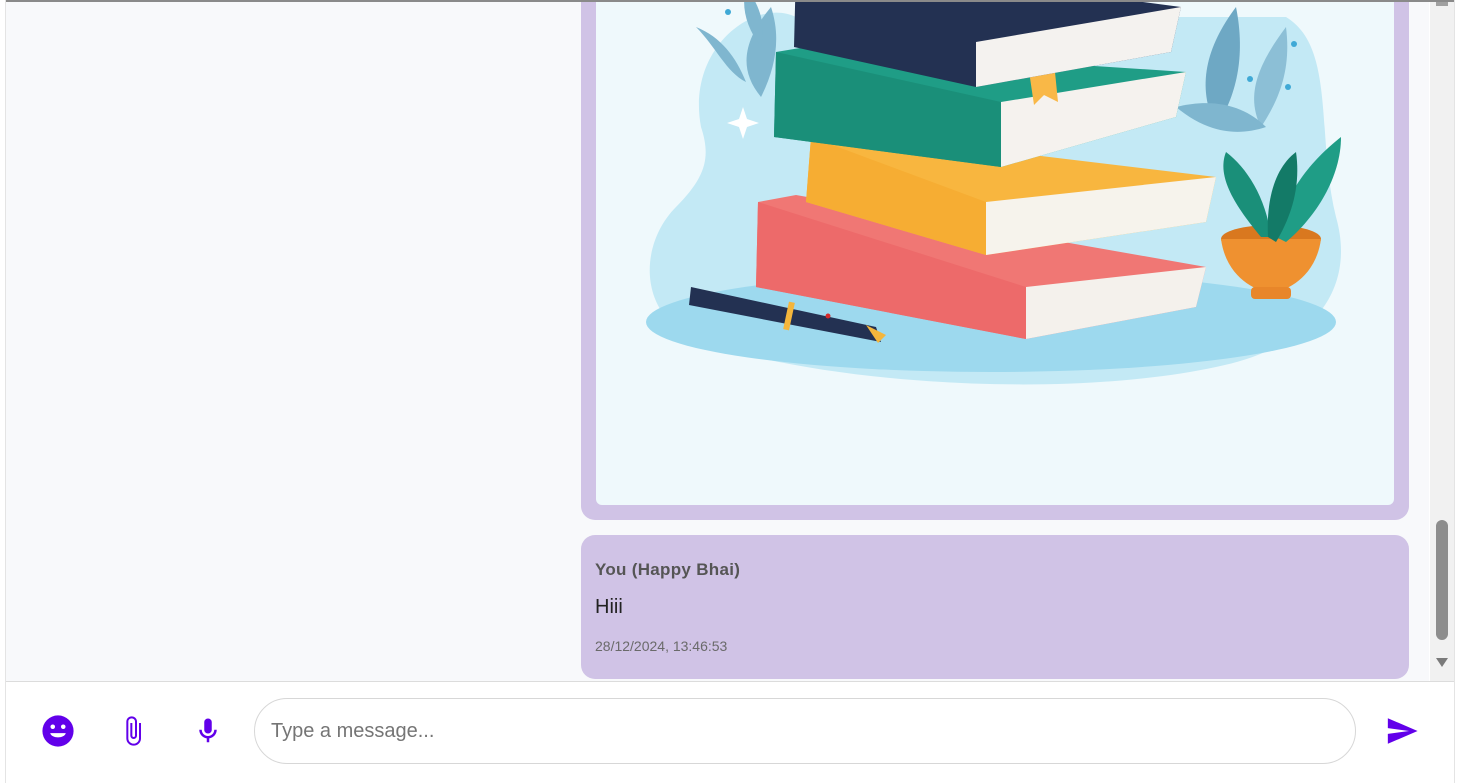 This screenshot has width=1464, height=783. What do you see at coordinates (1459, 391) in the screenshot?
I see `right-edge` at bounding box center [1459, 391].